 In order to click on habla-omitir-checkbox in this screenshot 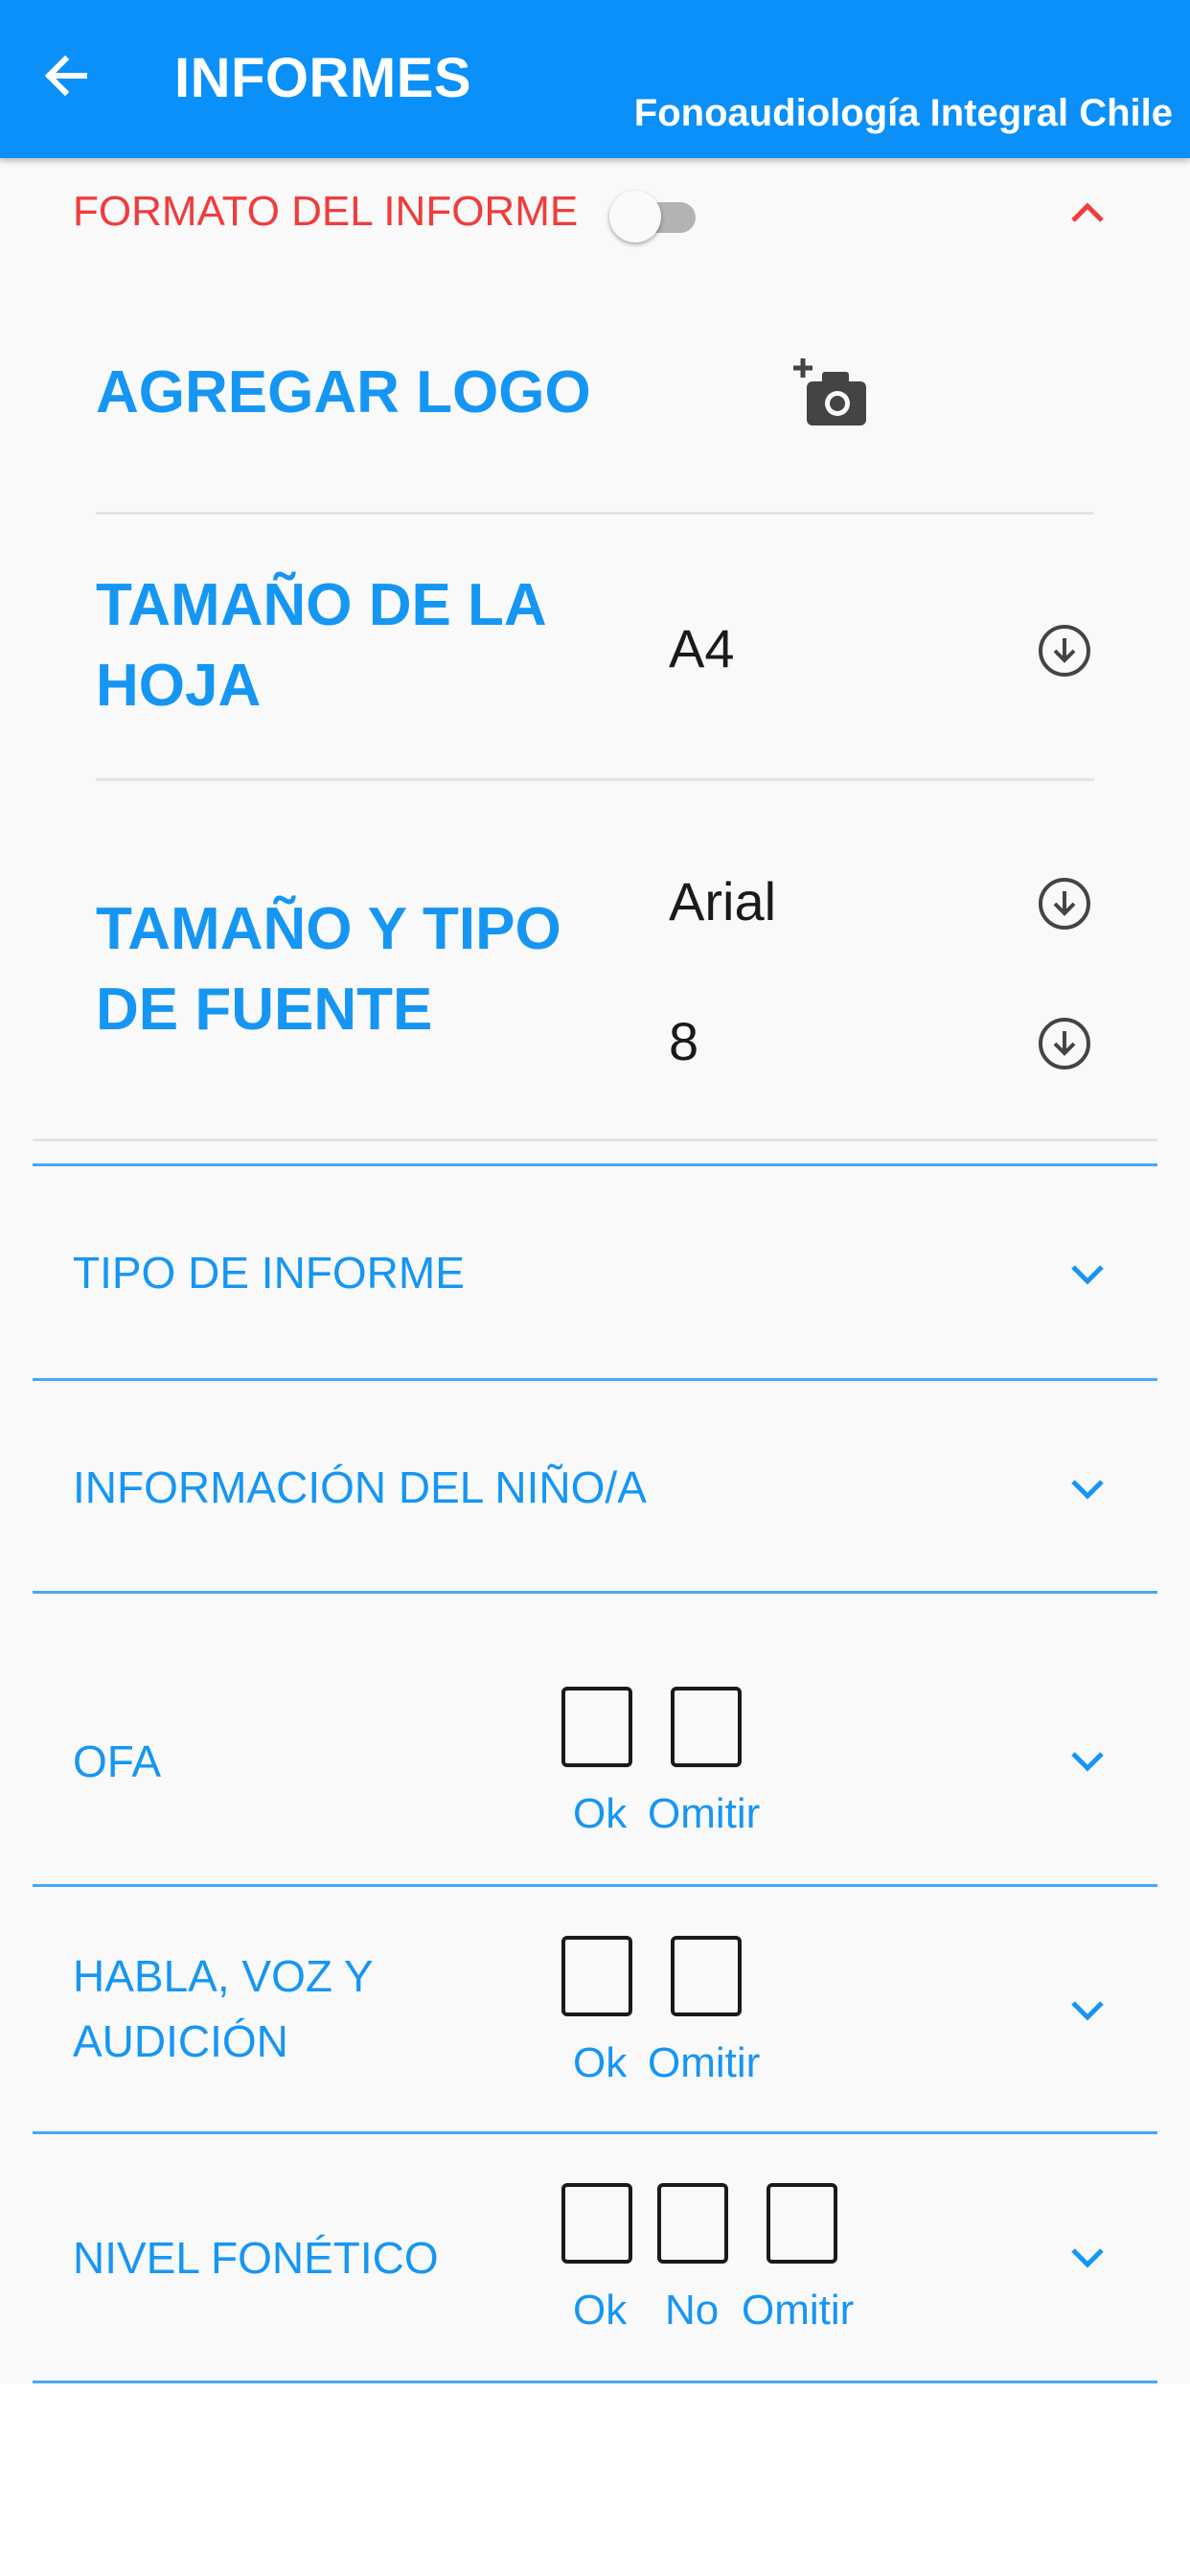, I will do `click(707, 1976)`.